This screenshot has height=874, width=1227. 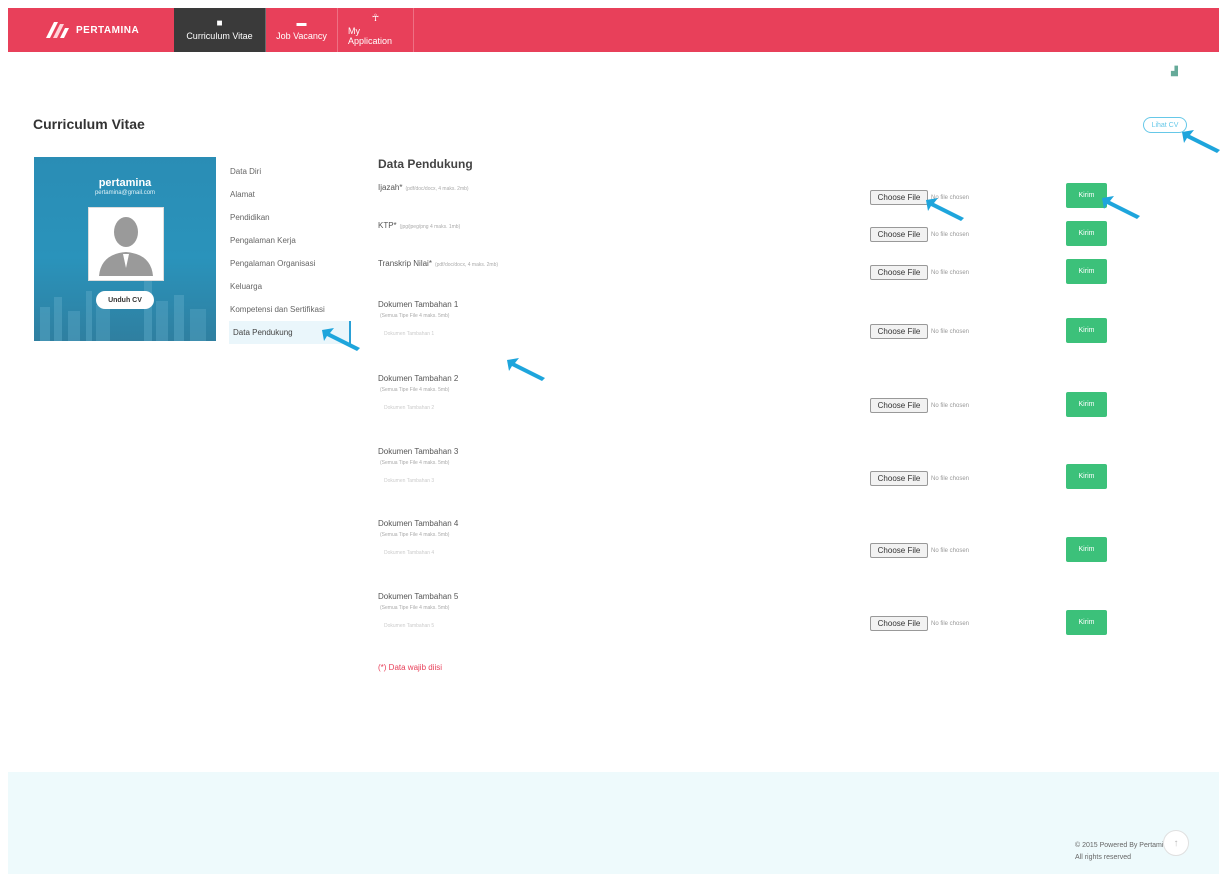 What do you see at coordinates (410, 667) in the screenshot?
I see `required-note: (*) Data wajib diisi` at bounding box center [410, 667].